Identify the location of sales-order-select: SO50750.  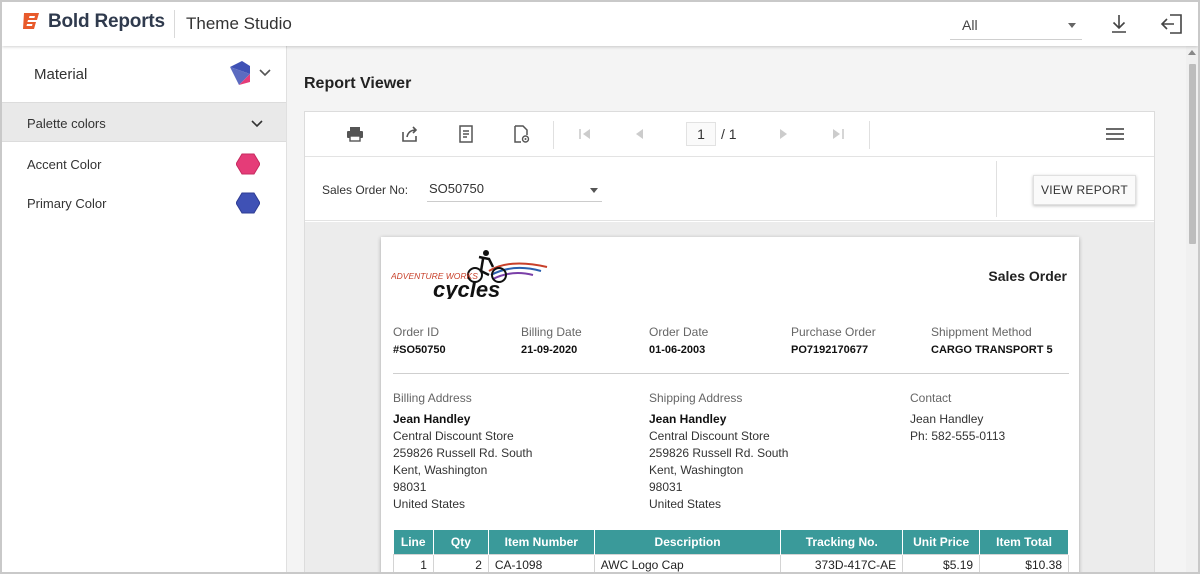
(514, 189).